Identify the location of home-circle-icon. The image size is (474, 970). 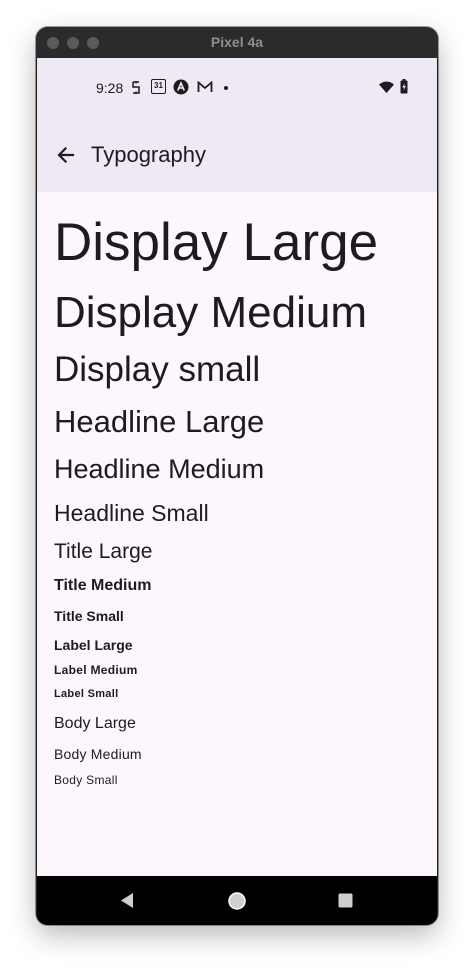
(237, 901).